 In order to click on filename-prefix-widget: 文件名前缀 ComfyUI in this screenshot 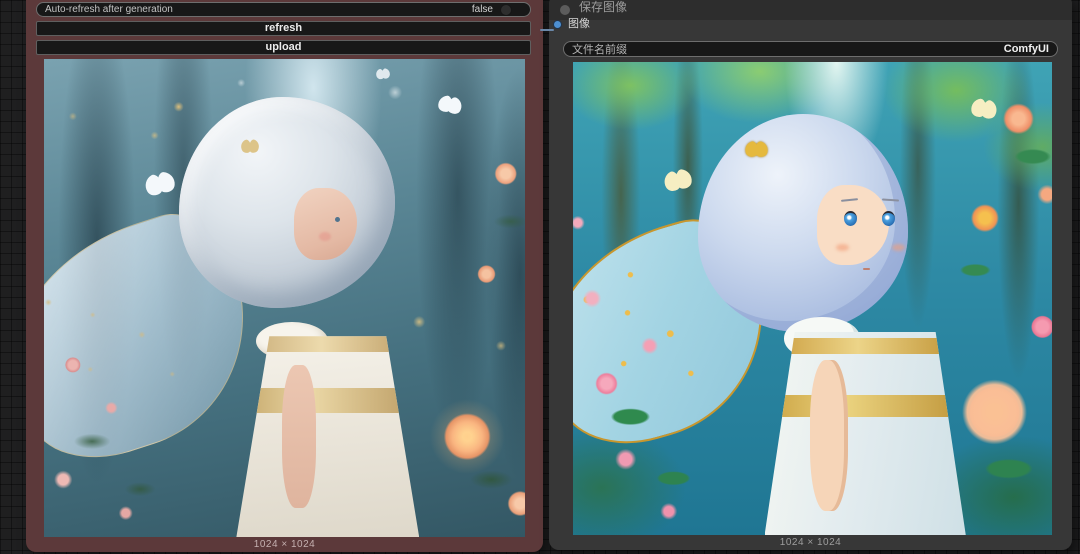, I will do `click(810, 49)`.